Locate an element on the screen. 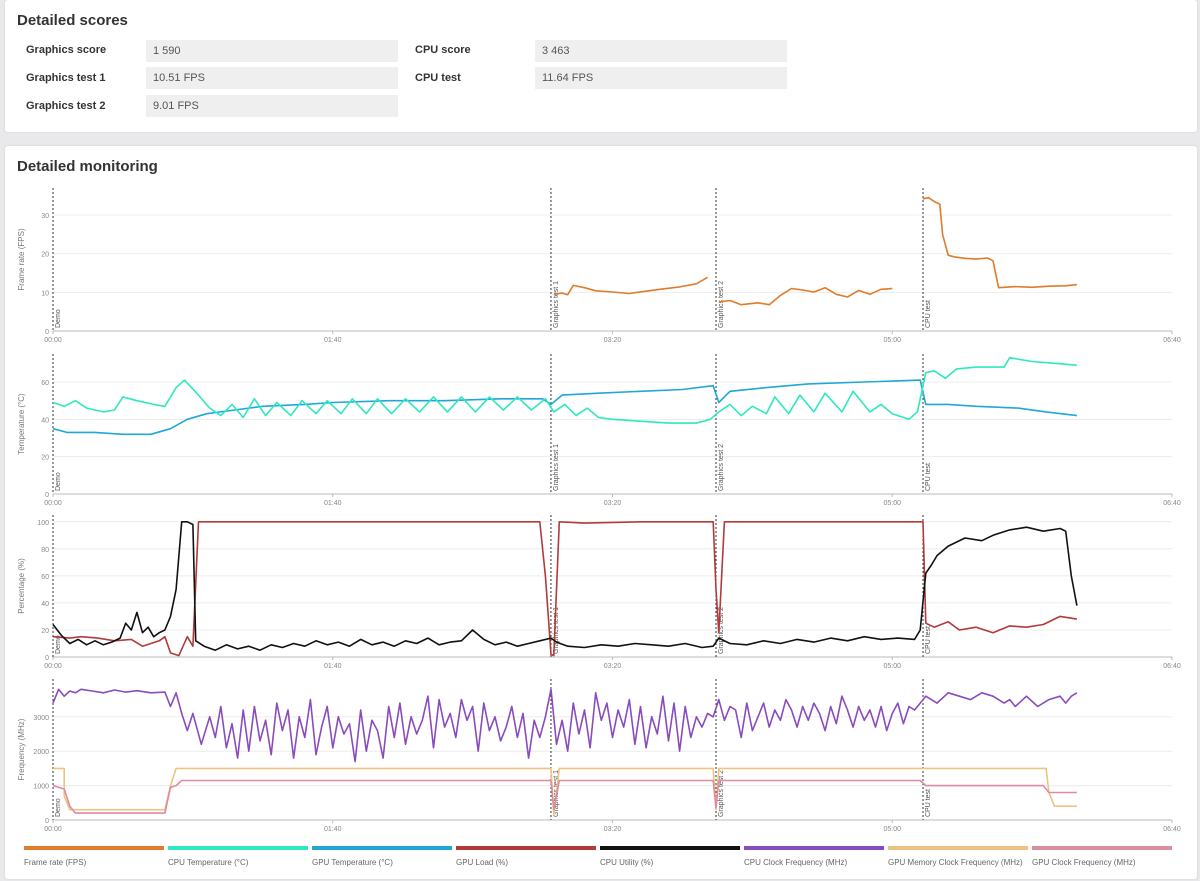  legend-item: Frame rate (FPS) is located at coordinates (94, 856).